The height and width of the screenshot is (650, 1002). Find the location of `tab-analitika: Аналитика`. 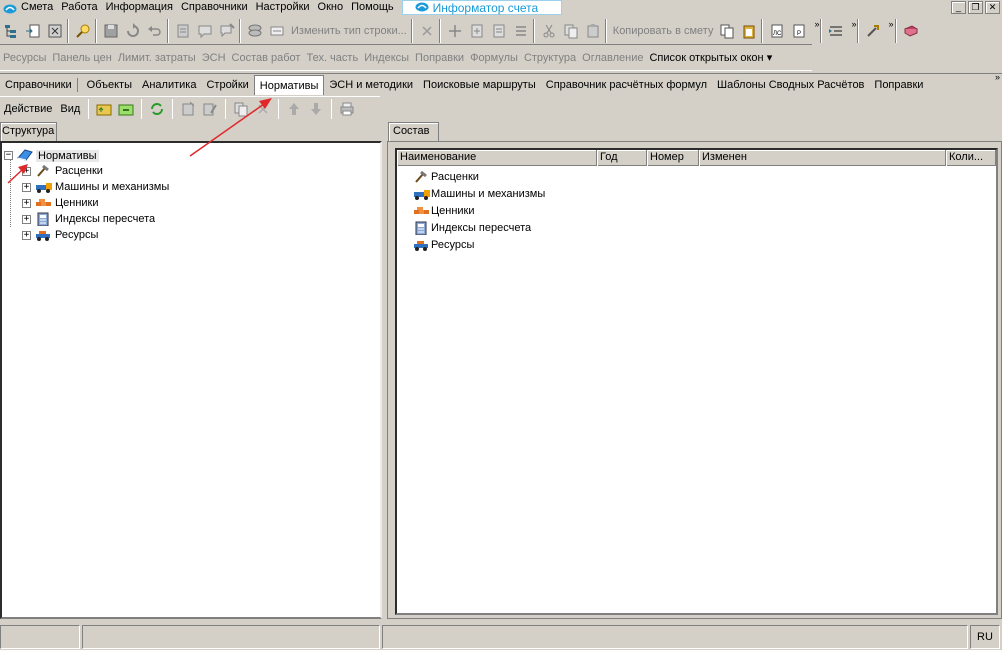

tab-analitika: Аналитика is located at coordinates (169, 85).